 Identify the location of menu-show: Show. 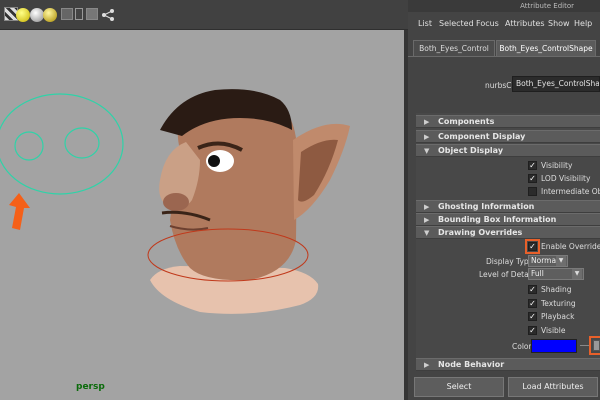
(559, 23).